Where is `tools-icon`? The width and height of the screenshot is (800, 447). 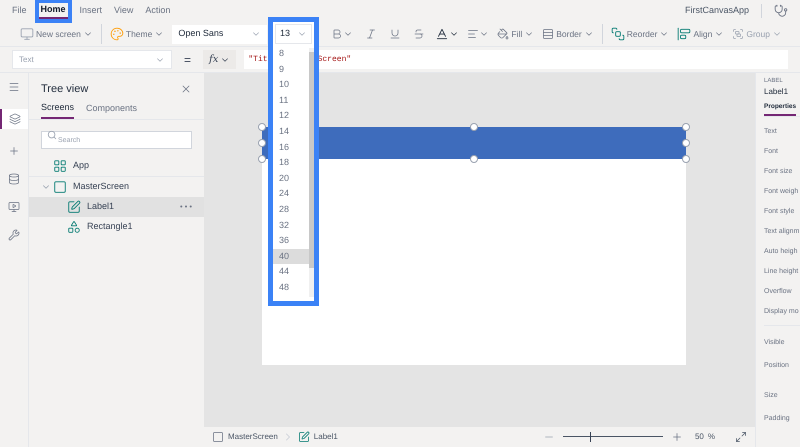 tools-icon is located at coordinates (14, 235).